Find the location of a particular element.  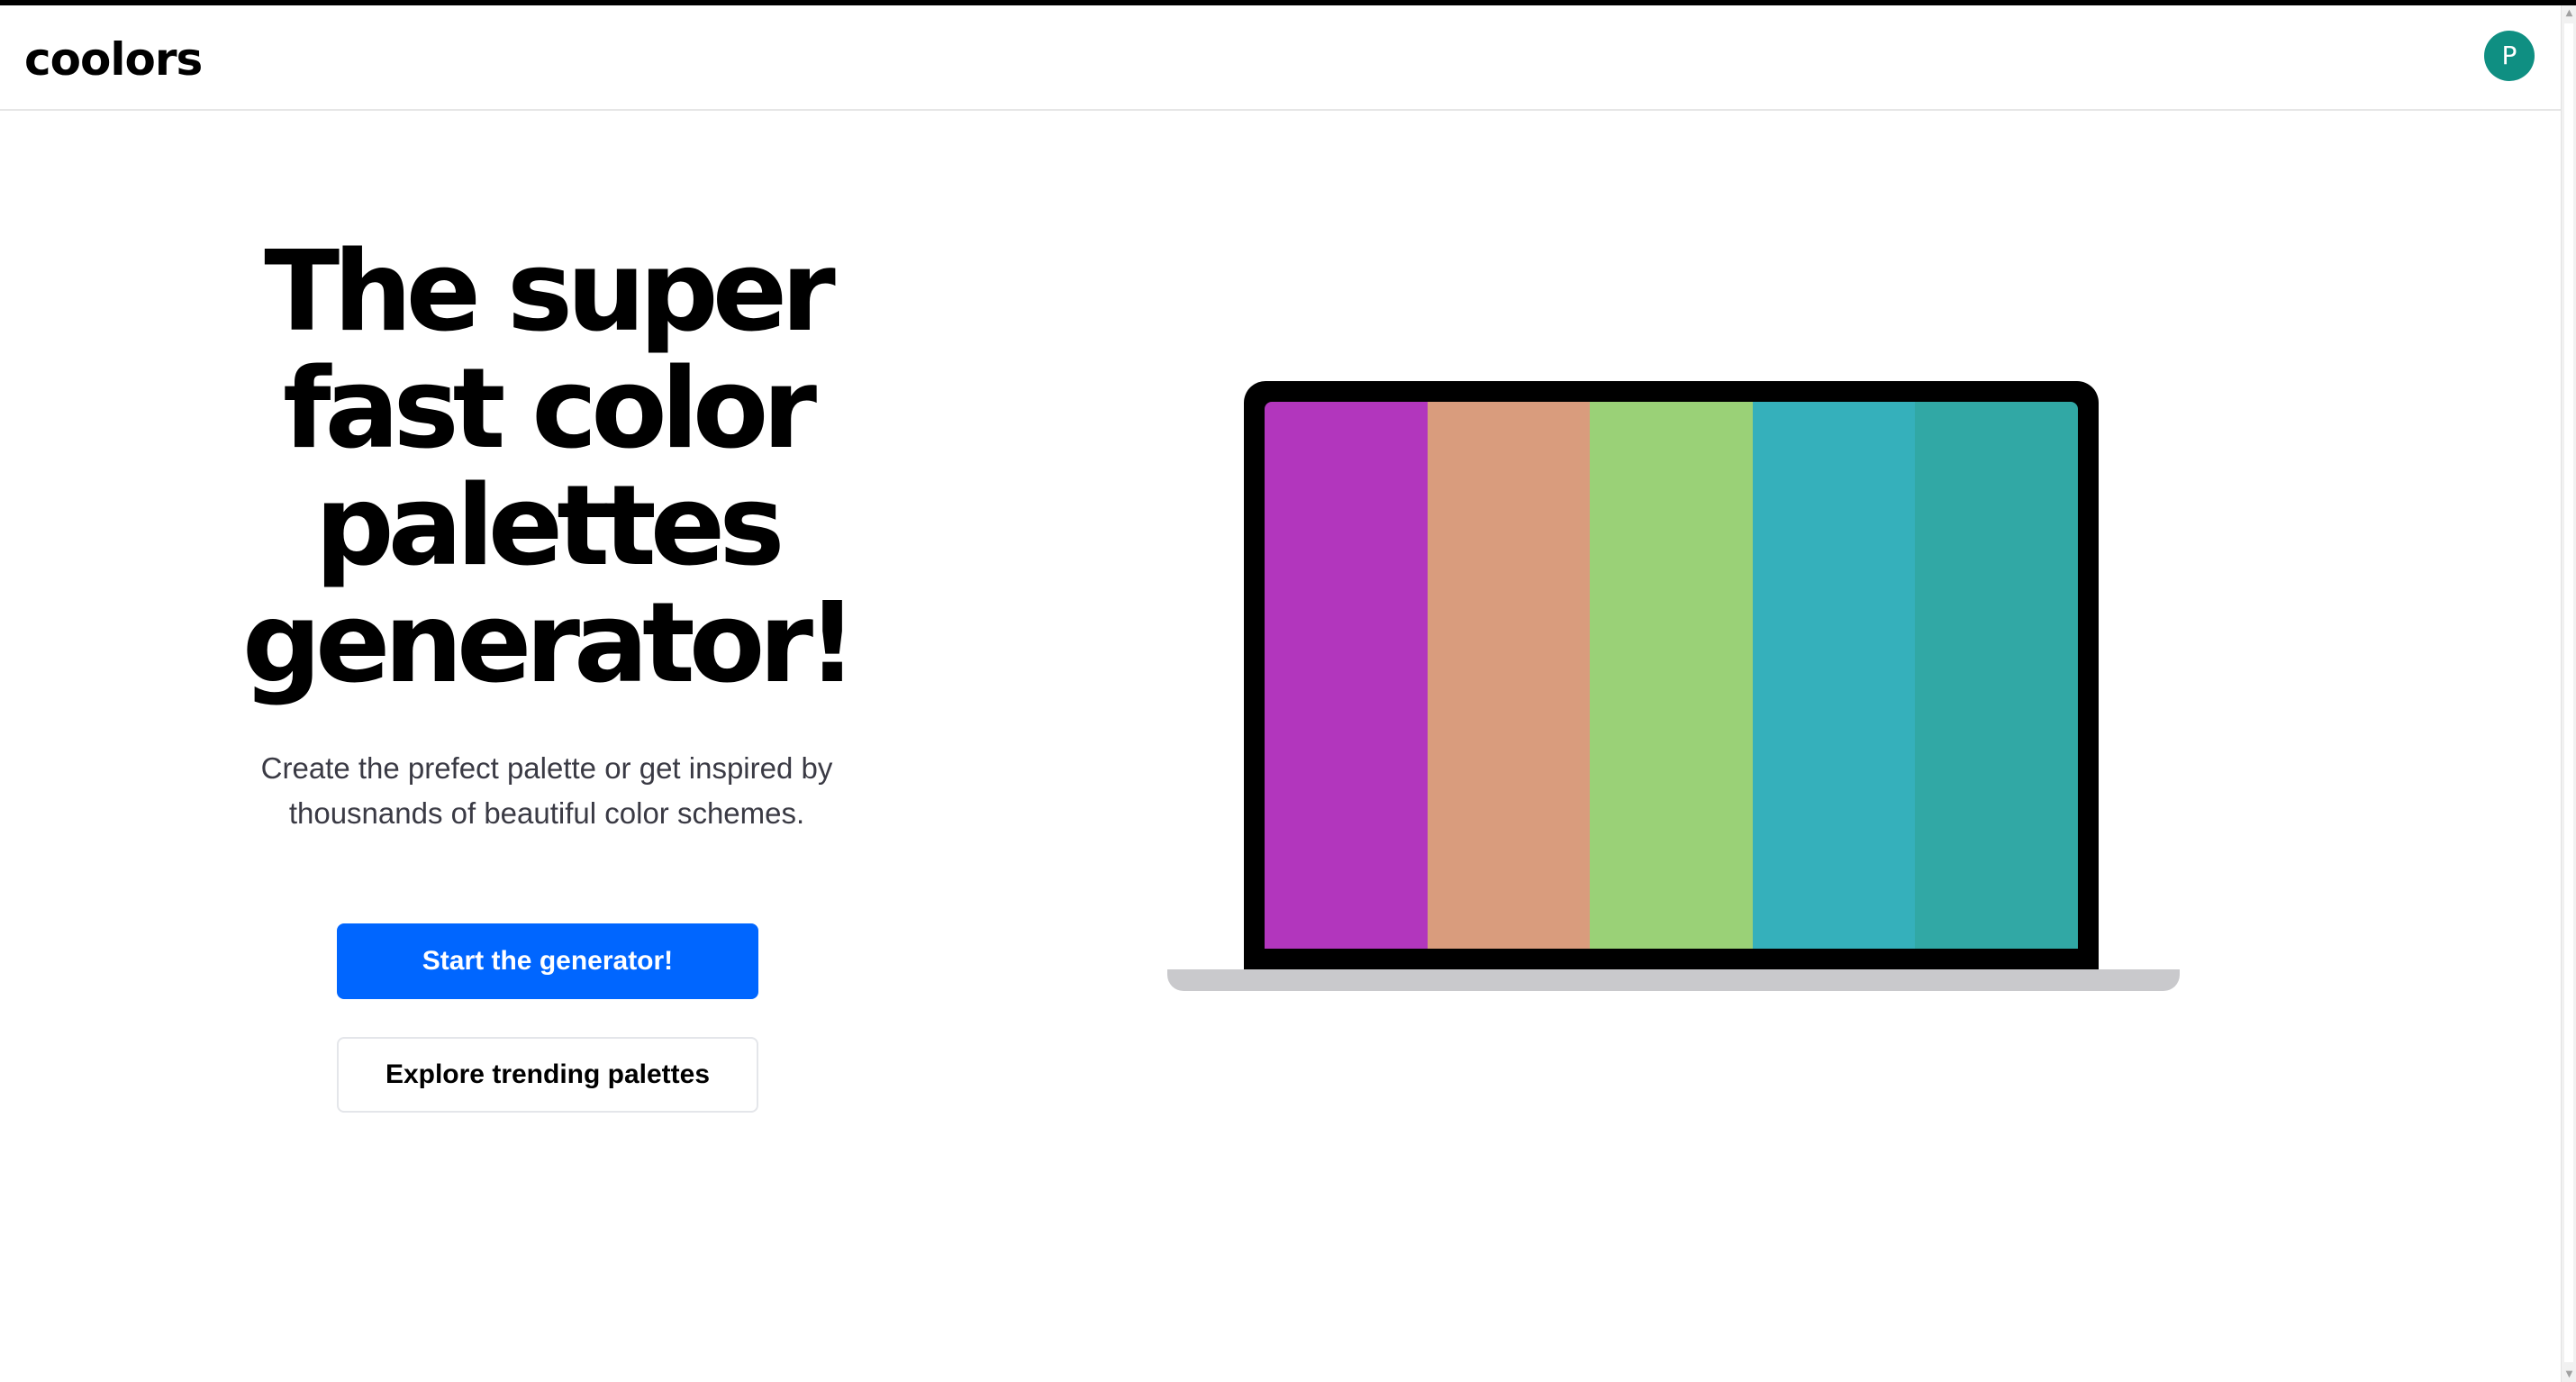

palette-swatch-magenta is located at coordinates (1346, 675).